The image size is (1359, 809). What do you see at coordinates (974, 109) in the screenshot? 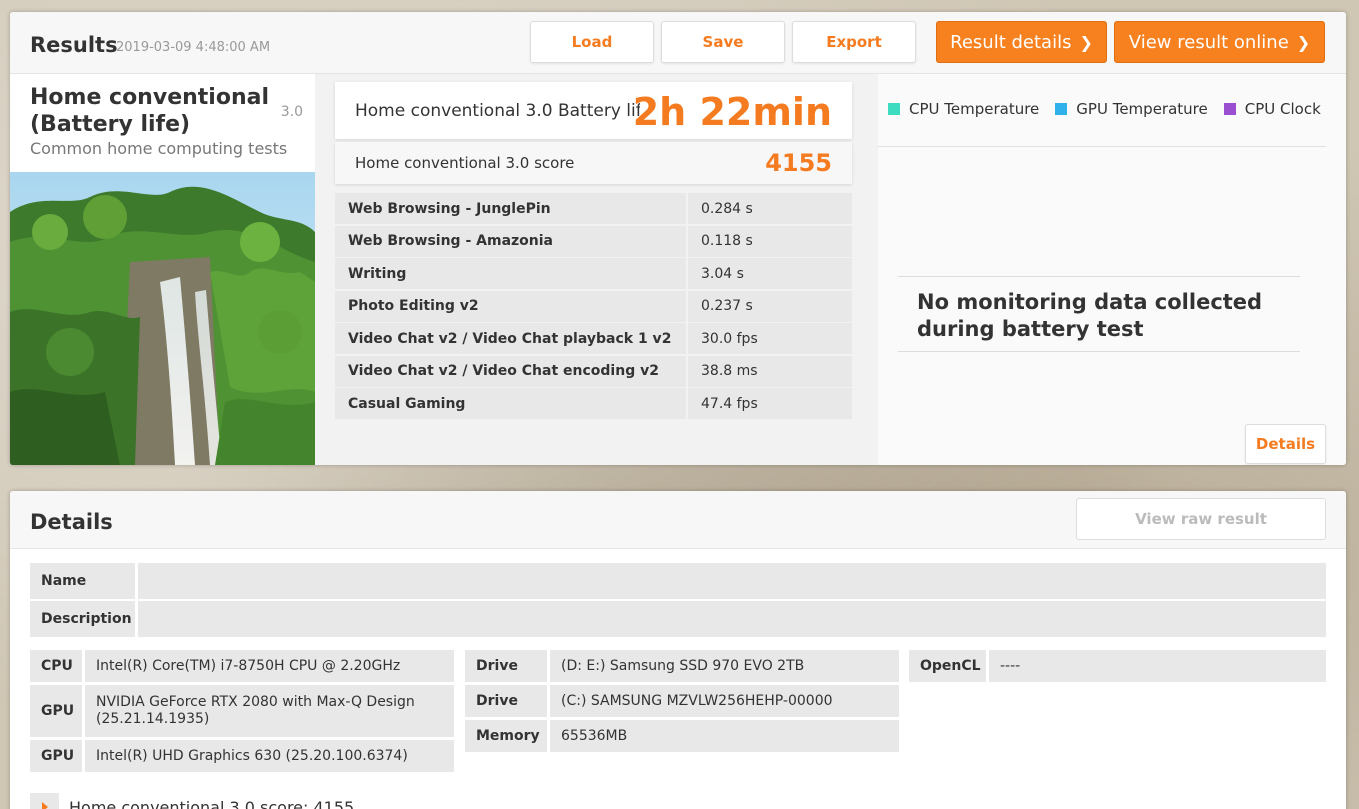
I see `legend-label: CPU Temperature` at bounding box center [974, 109].